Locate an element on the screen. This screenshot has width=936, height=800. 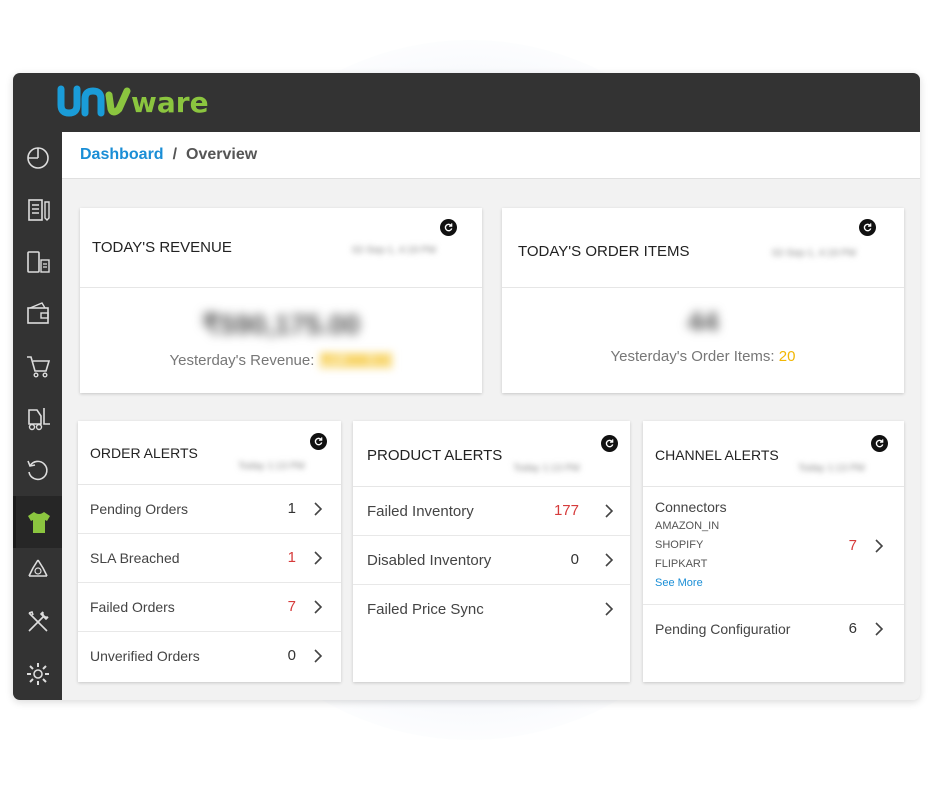
product-alerts-refresh-button is located at coordinates (609, 443).